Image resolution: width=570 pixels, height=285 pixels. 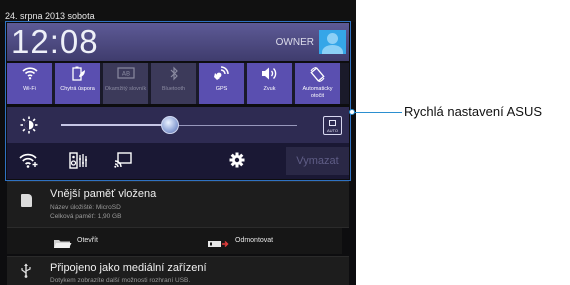 What do you see at coordinates (87, 240) in the screenshot?
I see `open-action-label: Otevřít` at bounding box center [87, 240].